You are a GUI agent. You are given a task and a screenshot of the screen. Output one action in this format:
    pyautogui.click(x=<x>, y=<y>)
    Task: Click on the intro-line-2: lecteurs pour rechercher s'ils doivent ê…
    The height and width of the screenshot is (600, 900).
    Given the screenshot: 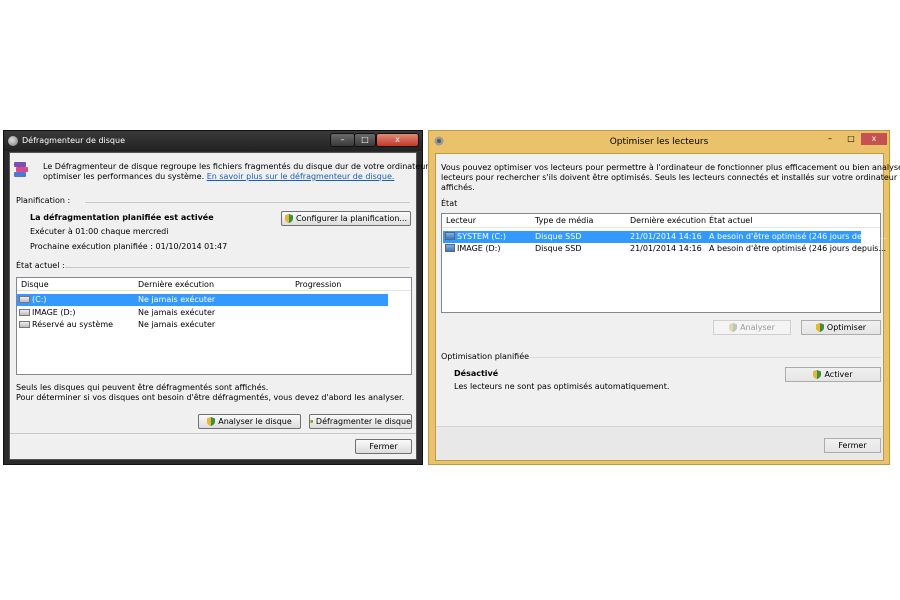 What is the action you would take?
    pyautogui.click(x=670, y=177)
    